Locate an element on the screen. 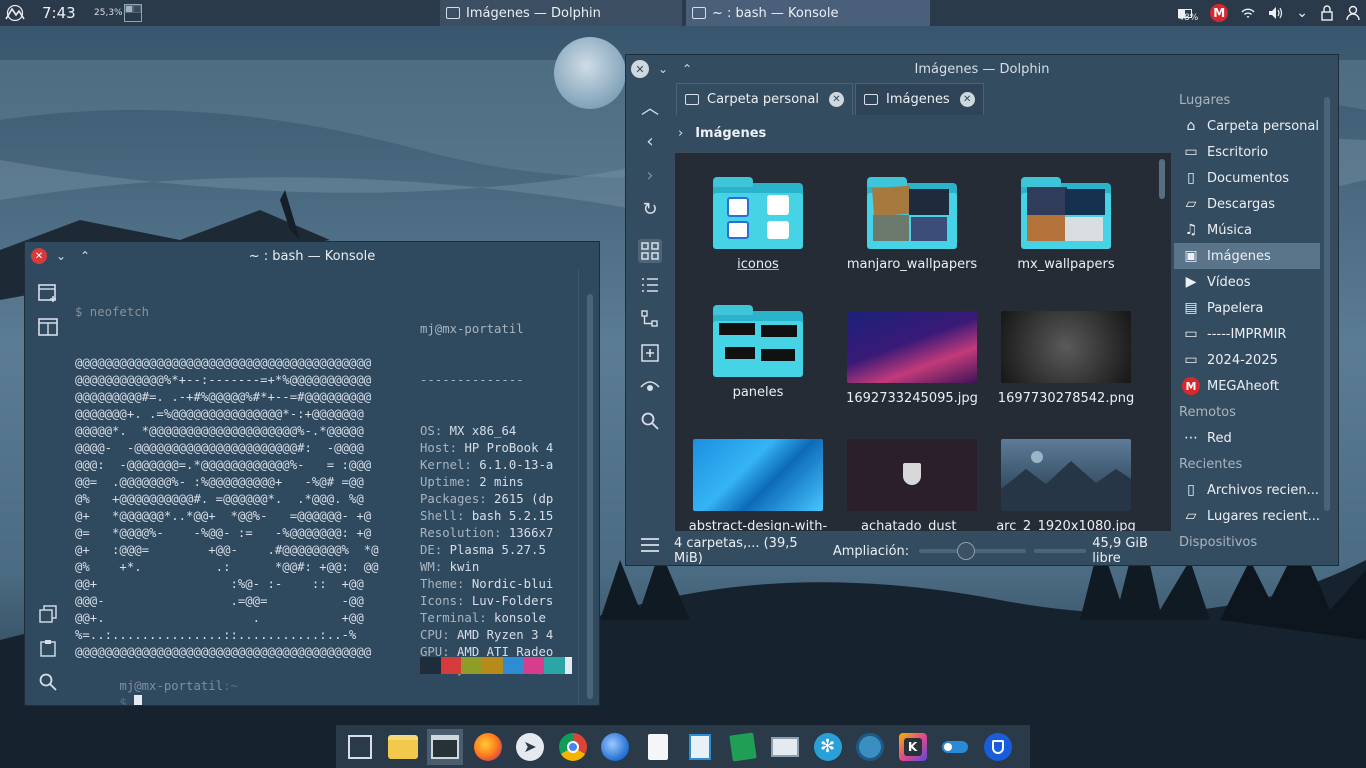 The height and width of the screenshot is (768, 1366). dock-file-manager is located at coordinates (403, 747).